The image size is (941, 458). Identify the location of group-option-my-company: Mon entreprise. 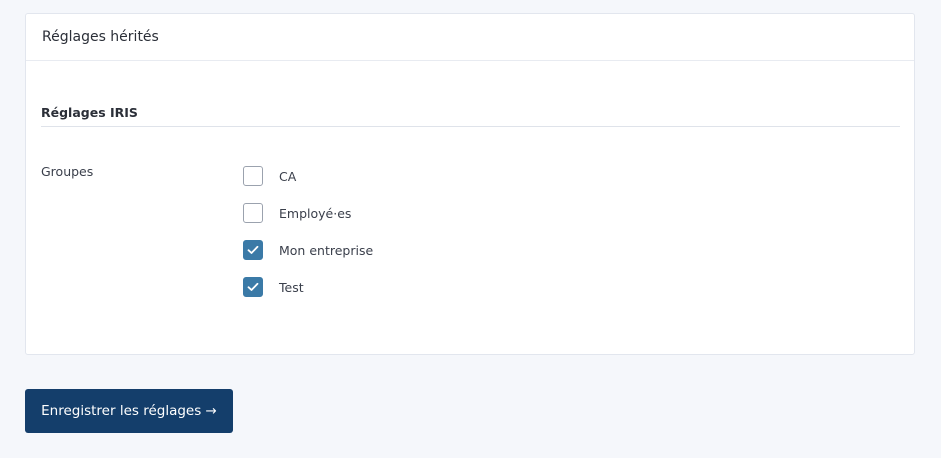
(308, 250).